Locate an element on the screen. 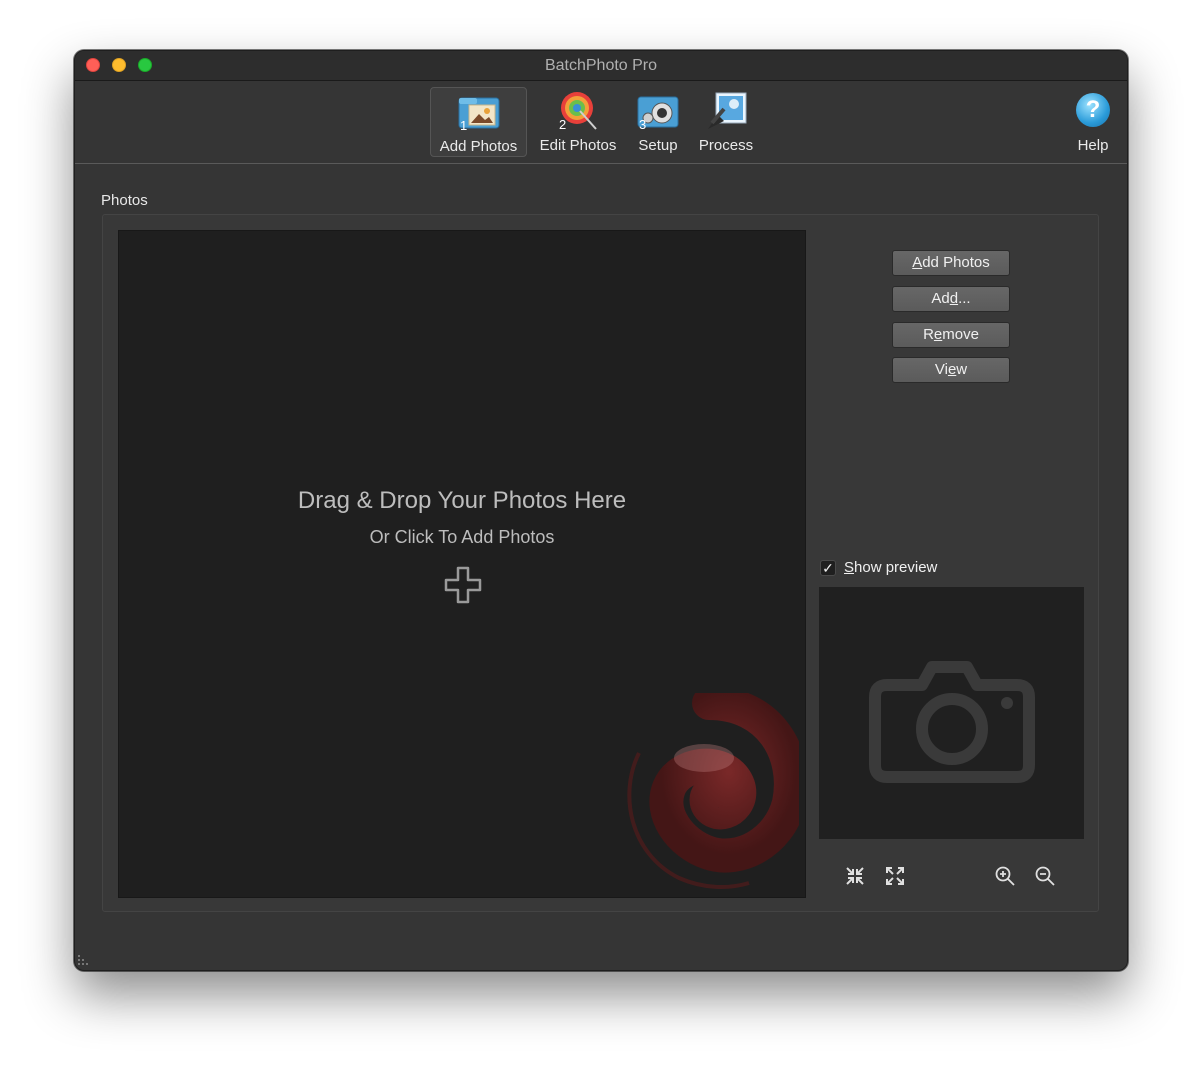 This screenshot has height=1068, width=1200. process-icon is located at coordinates (727, 110).